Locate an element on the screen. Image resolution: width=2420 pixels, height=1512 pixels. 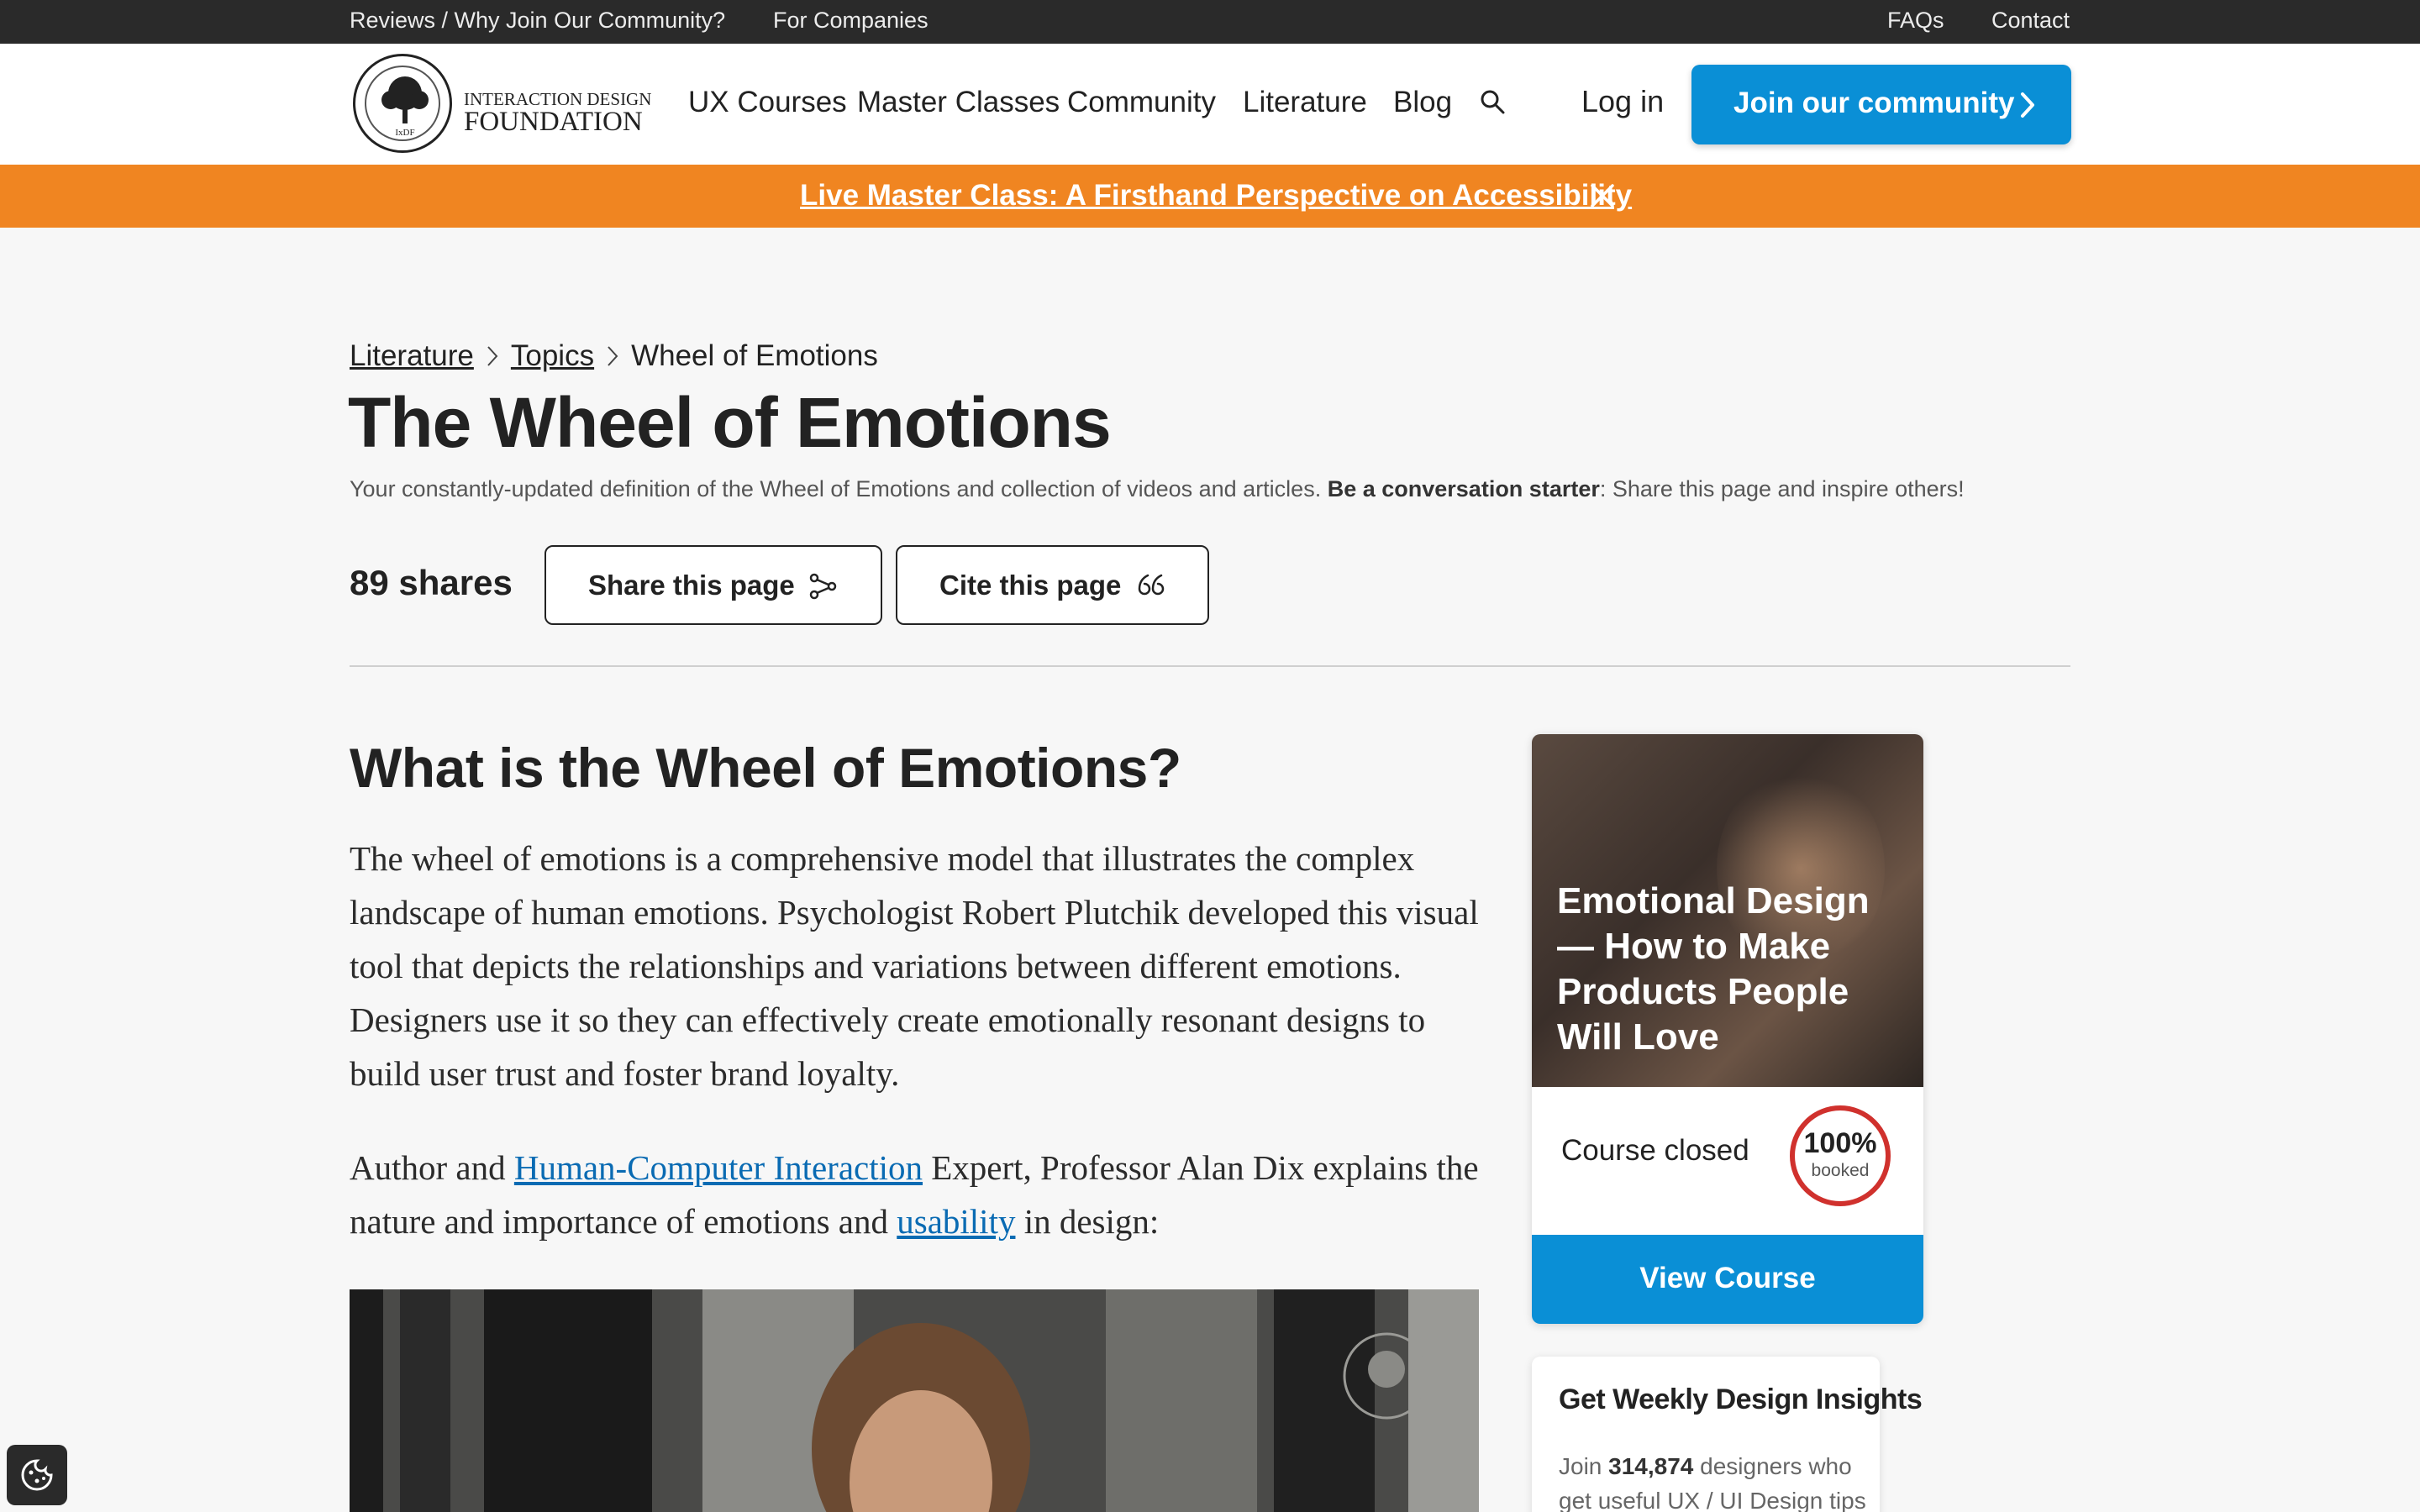
nav-literature: Literature is located at coordinates (1305, 102).